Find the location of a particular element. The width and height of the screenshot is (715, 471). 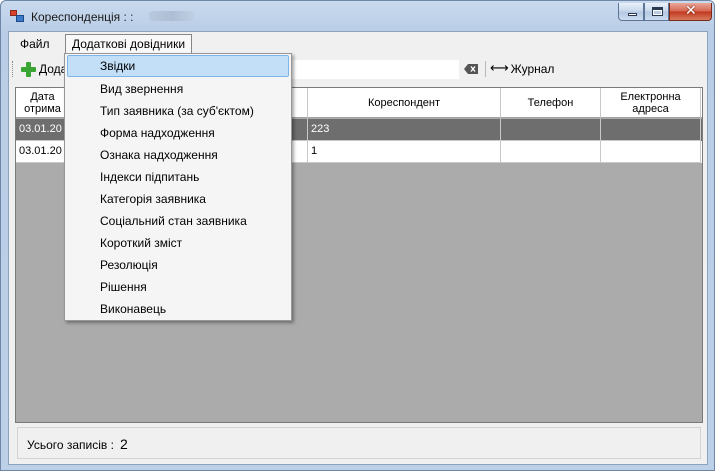

menu-bar: Файл Додаткові довідники is located at coordinates (358, 43).